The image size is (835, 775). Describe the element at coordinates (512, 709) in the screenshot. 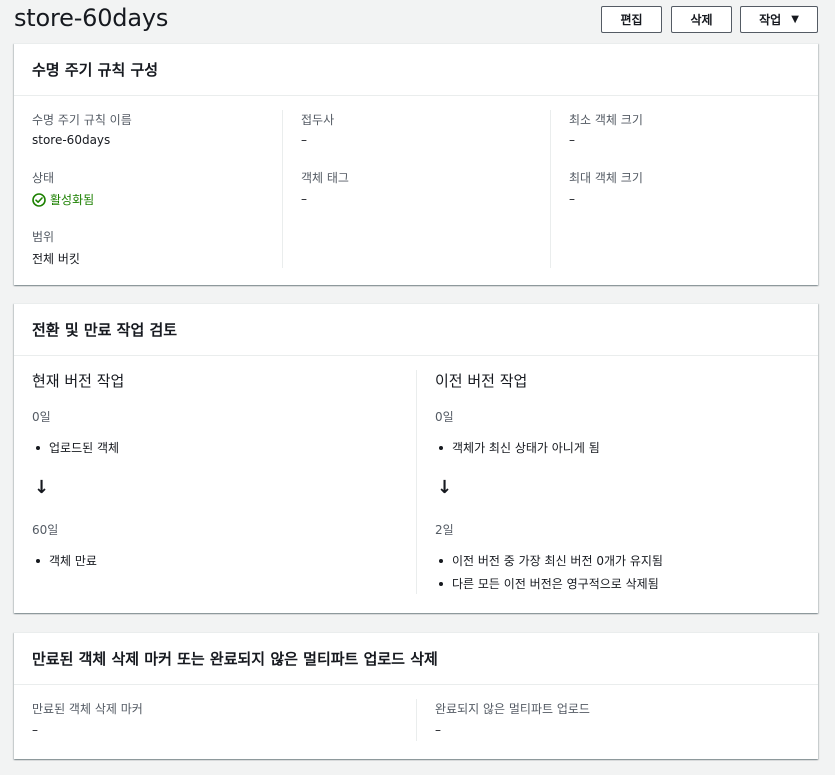

I see `multipart-label: 완료되지 않은 멀티파트 업로드` at that location.